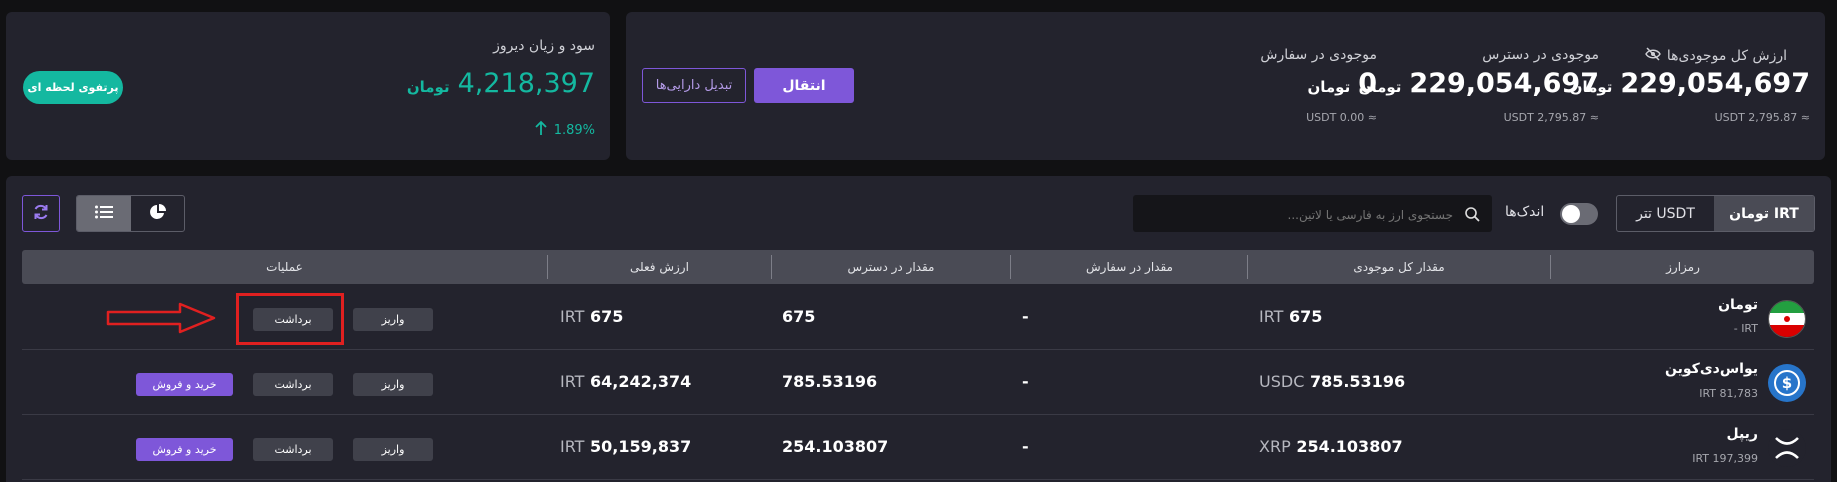 This screenshot has width=1837, height=482. I want to click on in-order-usdt: ≈ USDT 0.00, so click(1341, 117).